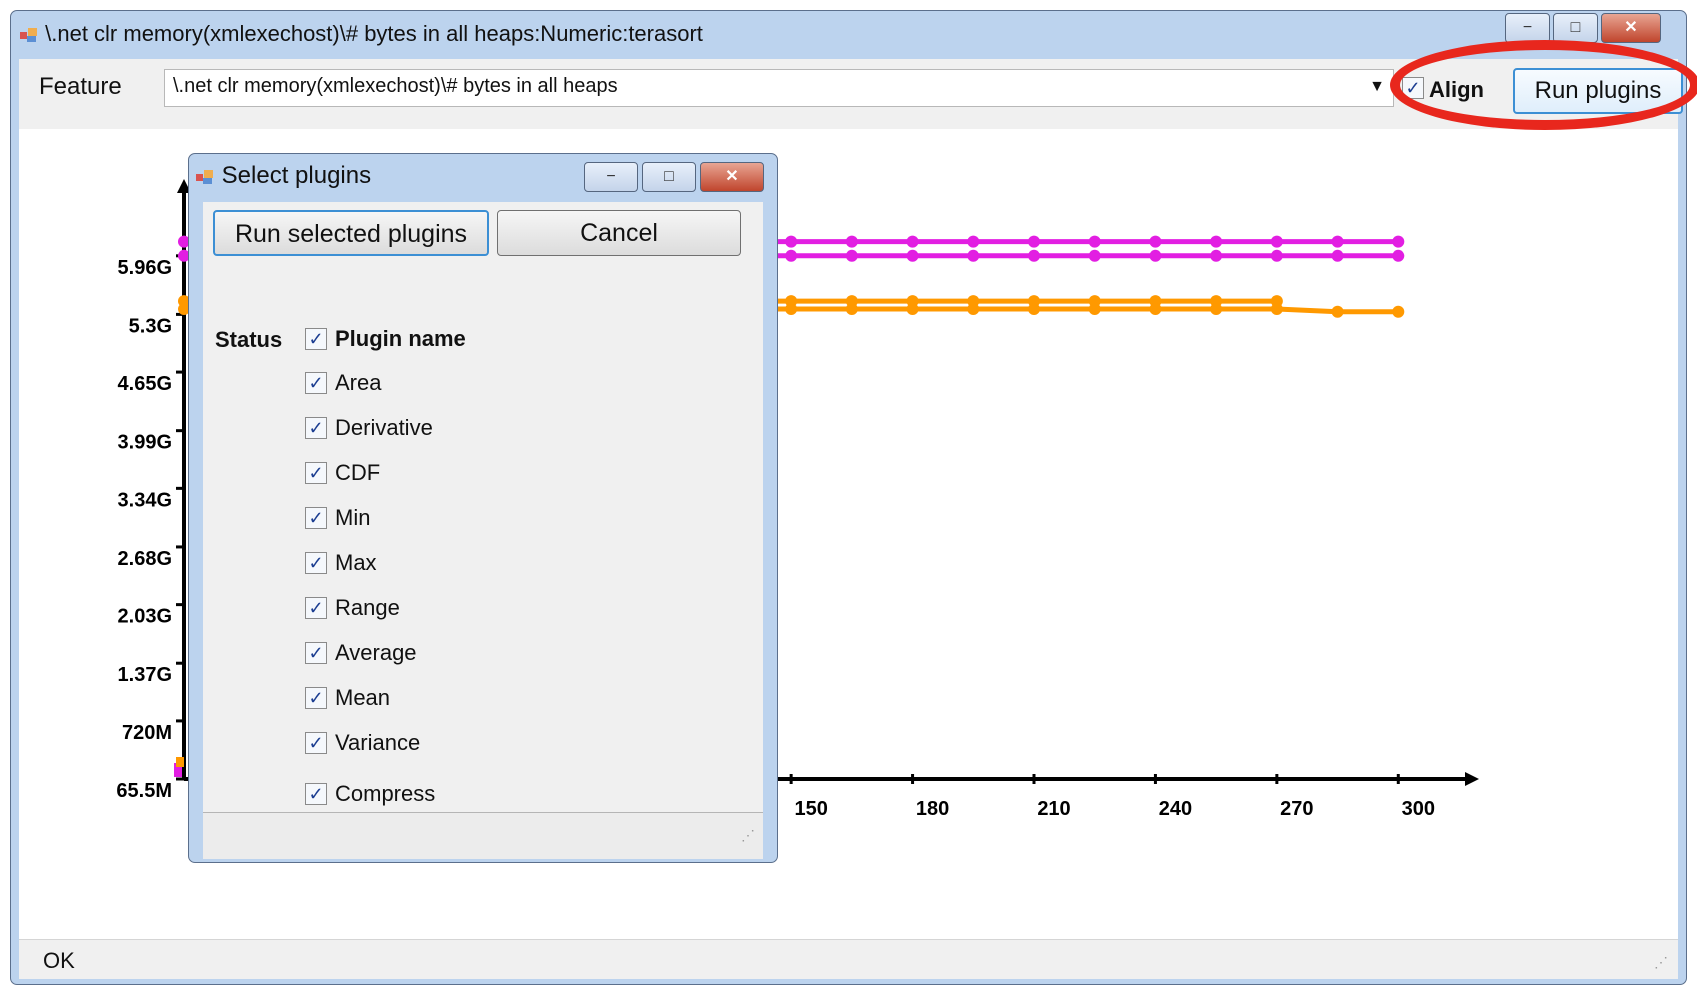  Describe the element at coordinates (145, 617) in the screenshot. I see `y-tick-label: 2.03G` at that location.